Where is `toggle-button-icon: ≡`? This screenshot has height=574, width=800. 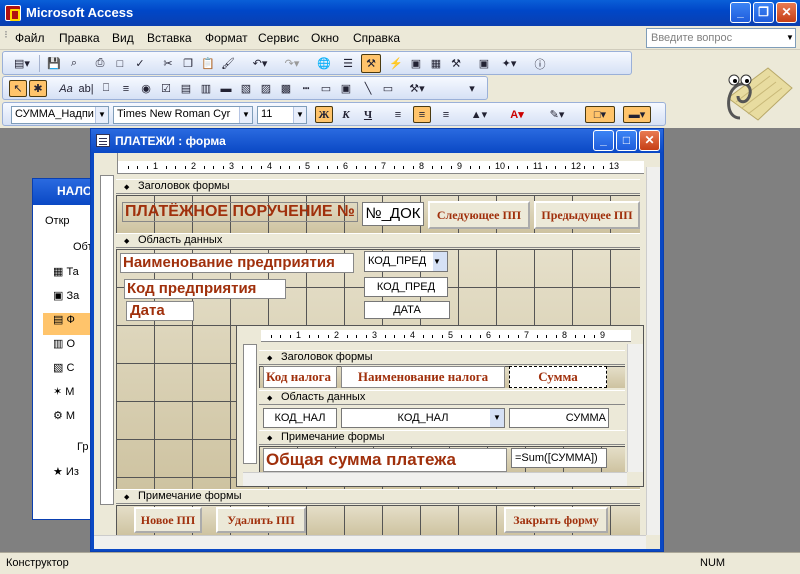
toggle-button-icon: ≡ is located at coordinates (126, 88).